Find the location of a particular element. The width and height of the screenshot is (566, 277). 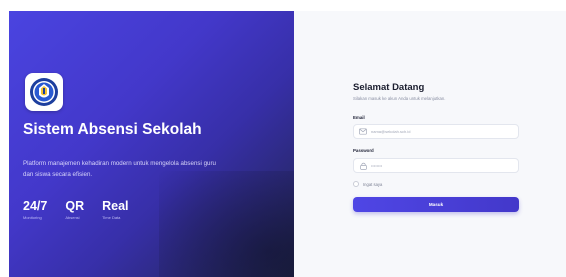

stat-label: Absensi is located at coordinates (72, 217).